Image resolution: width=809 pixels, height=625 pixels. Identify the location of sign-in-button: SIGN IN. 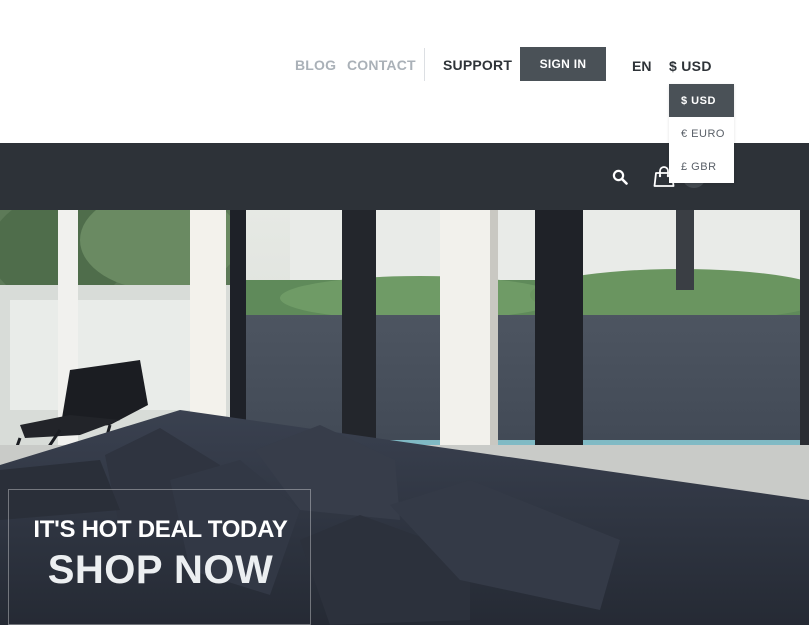
(563, 64).